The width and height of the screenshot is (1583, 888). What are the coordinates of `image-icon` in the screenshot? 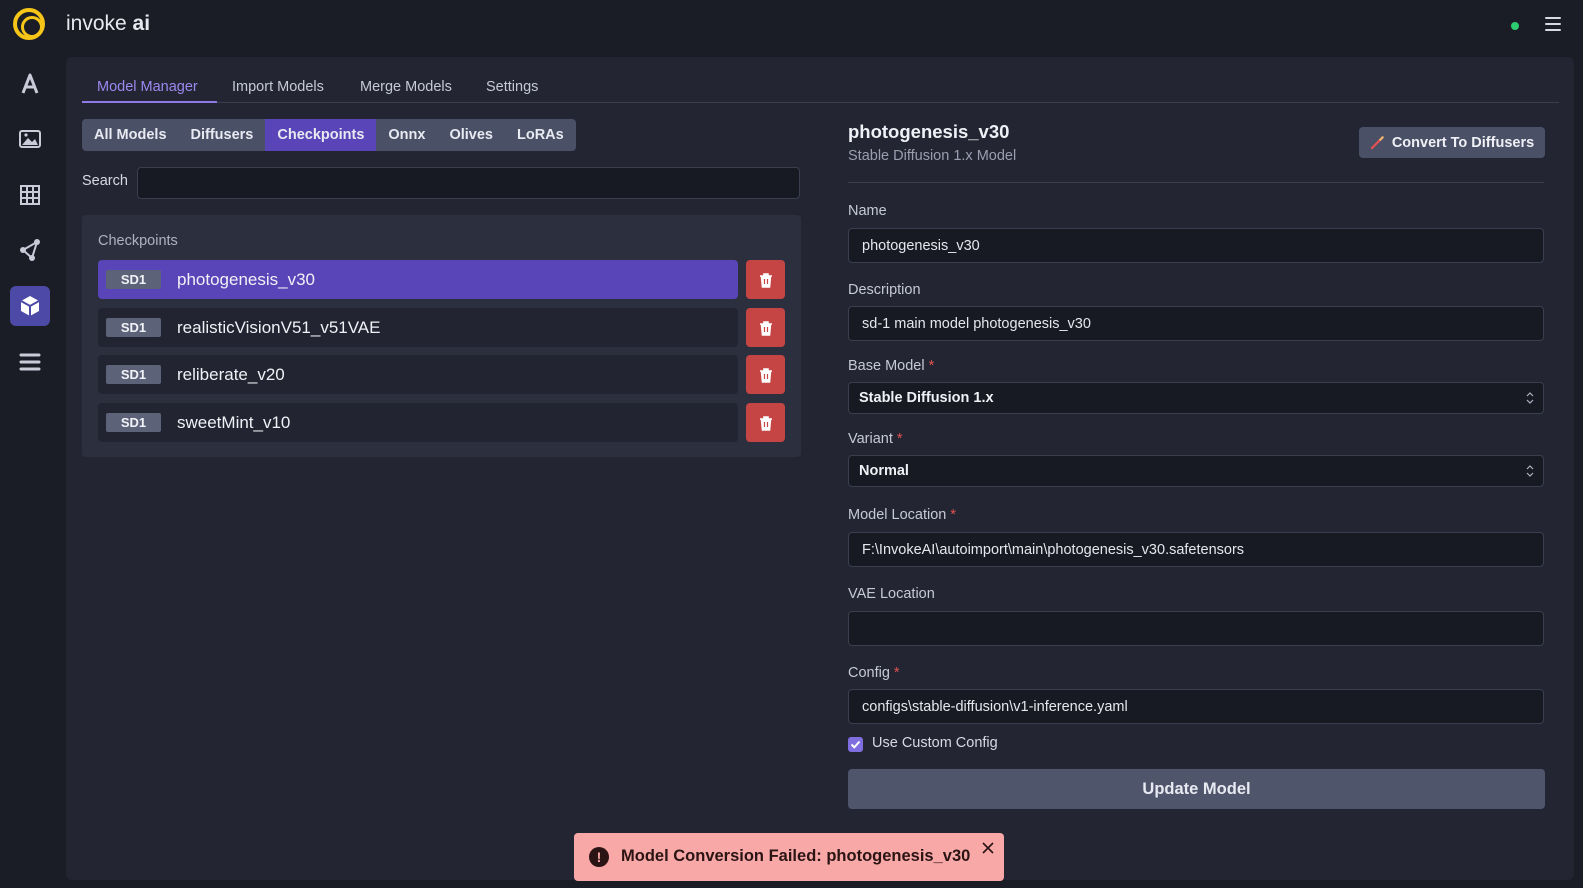 It's located at (30, 139).